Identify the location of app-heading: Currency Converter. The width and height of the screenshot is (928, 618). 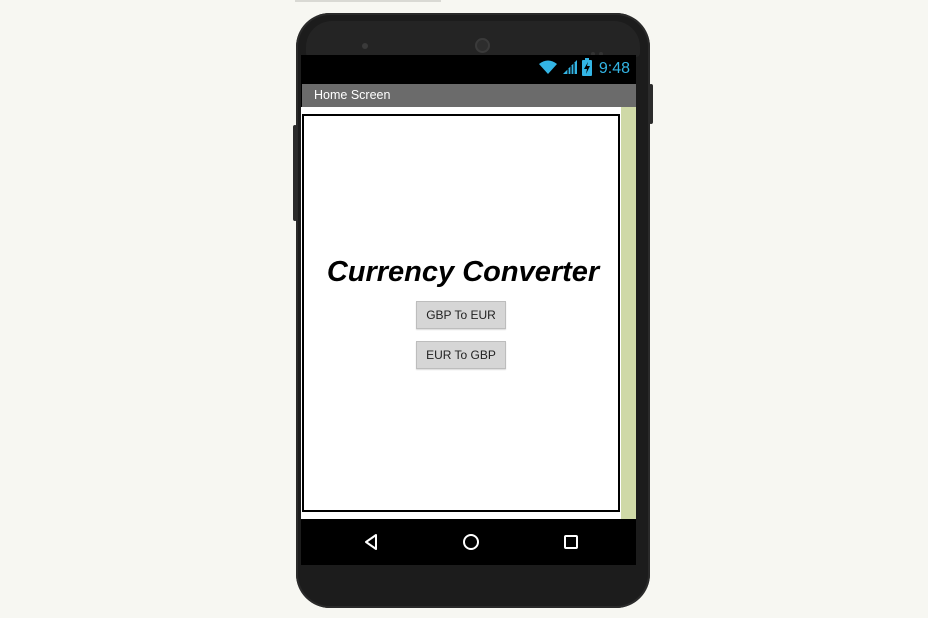
(463, 272).